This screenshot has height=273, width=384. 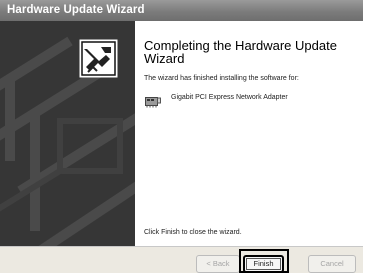 I want to click on window-title: Hardware Update Wizard, so click(x=76, y=10).